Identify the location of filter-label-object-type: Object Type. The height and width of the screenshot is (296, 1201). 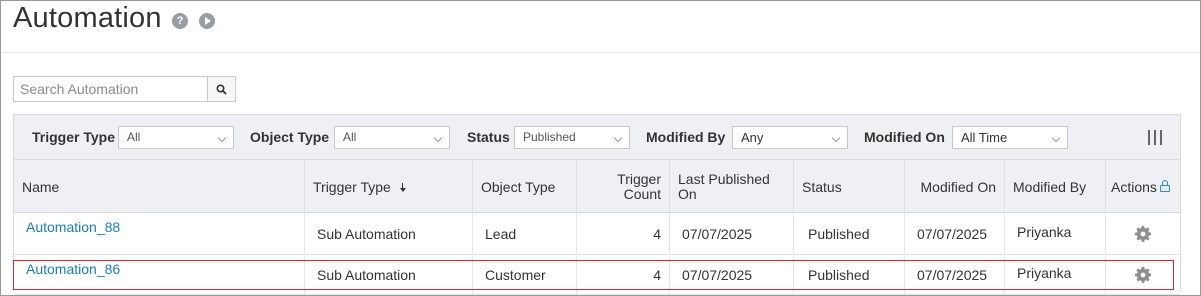
(290, 137).